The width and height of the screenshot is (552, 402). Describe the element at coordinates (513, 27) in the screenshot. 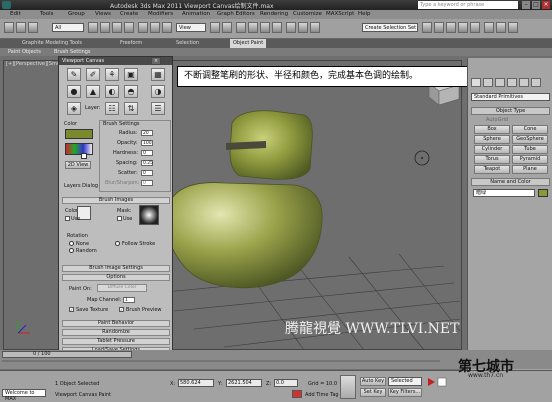

I see `render-teapot-icon` at that location.